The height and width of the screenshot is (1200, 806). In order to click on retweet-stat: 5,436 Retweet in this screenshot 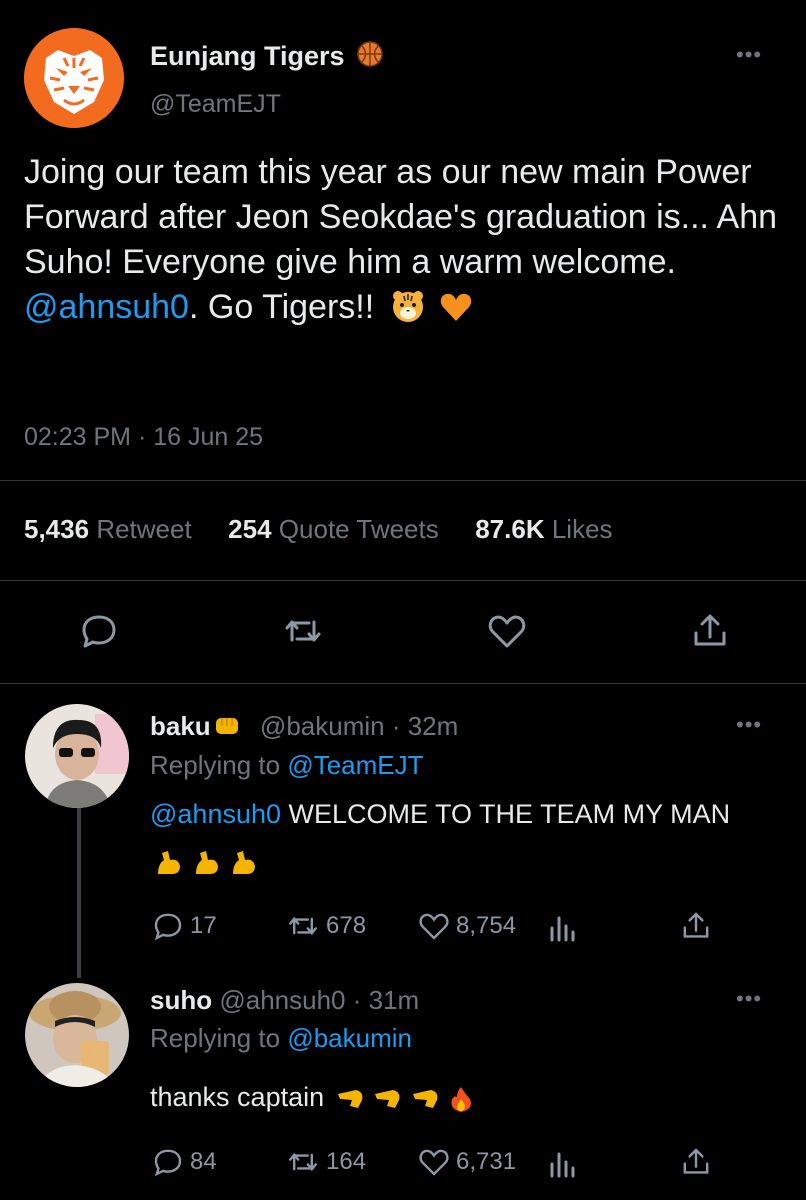, I will do `click(108, 529)`.